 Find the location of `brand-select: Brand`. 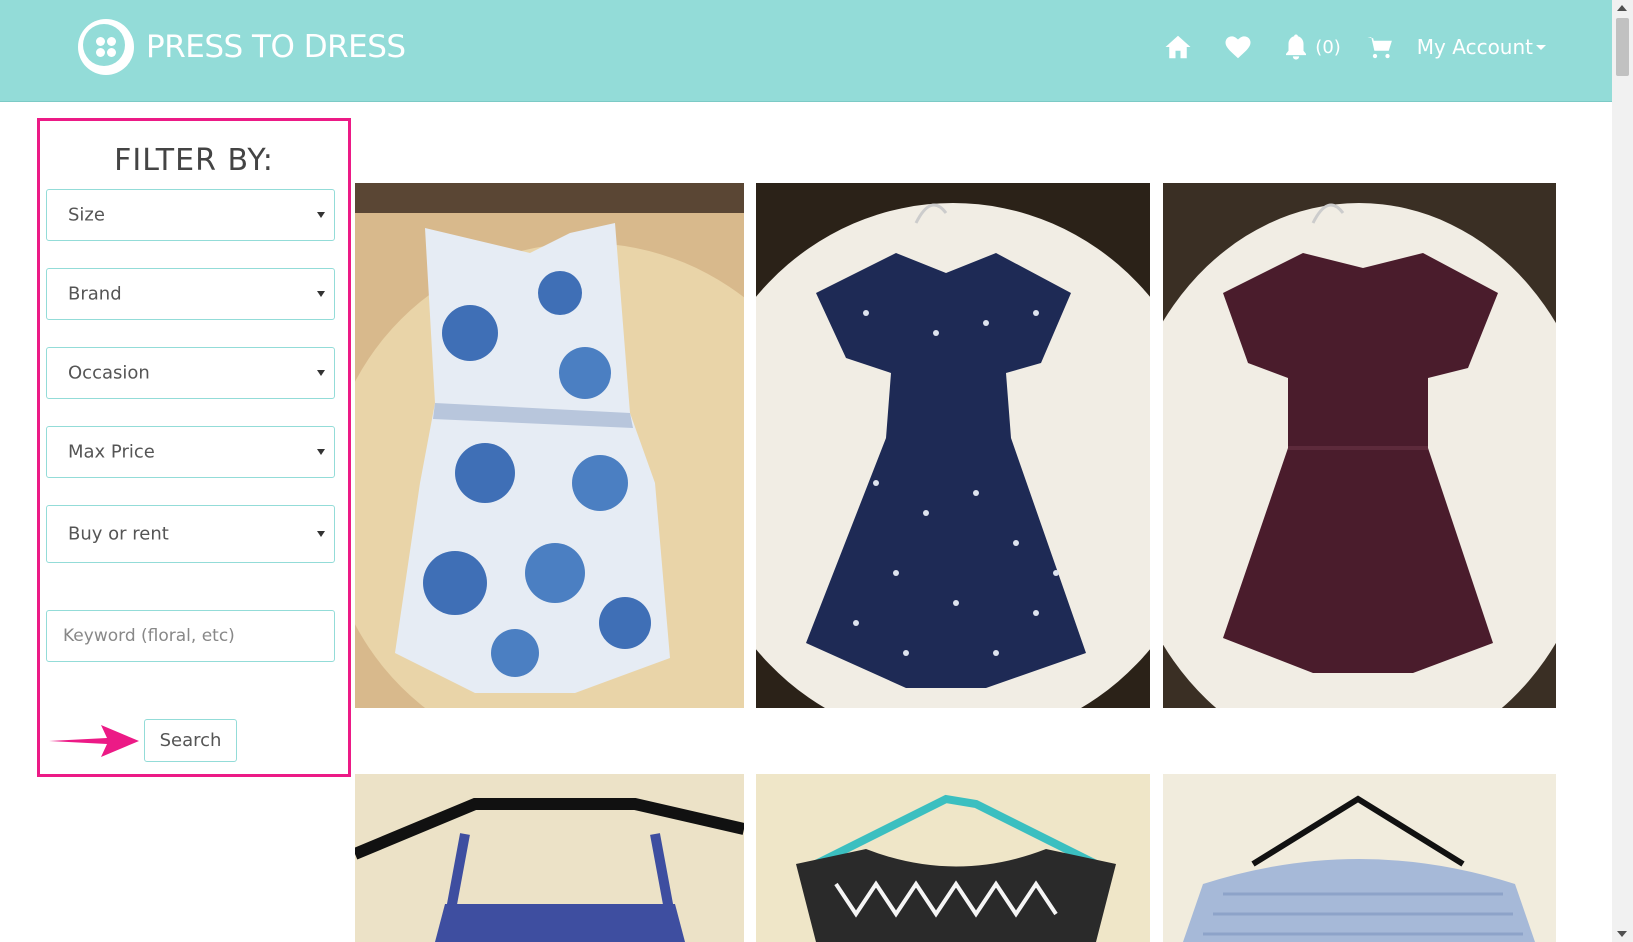

brand-select: Brand is located at coordinates (190, 294).